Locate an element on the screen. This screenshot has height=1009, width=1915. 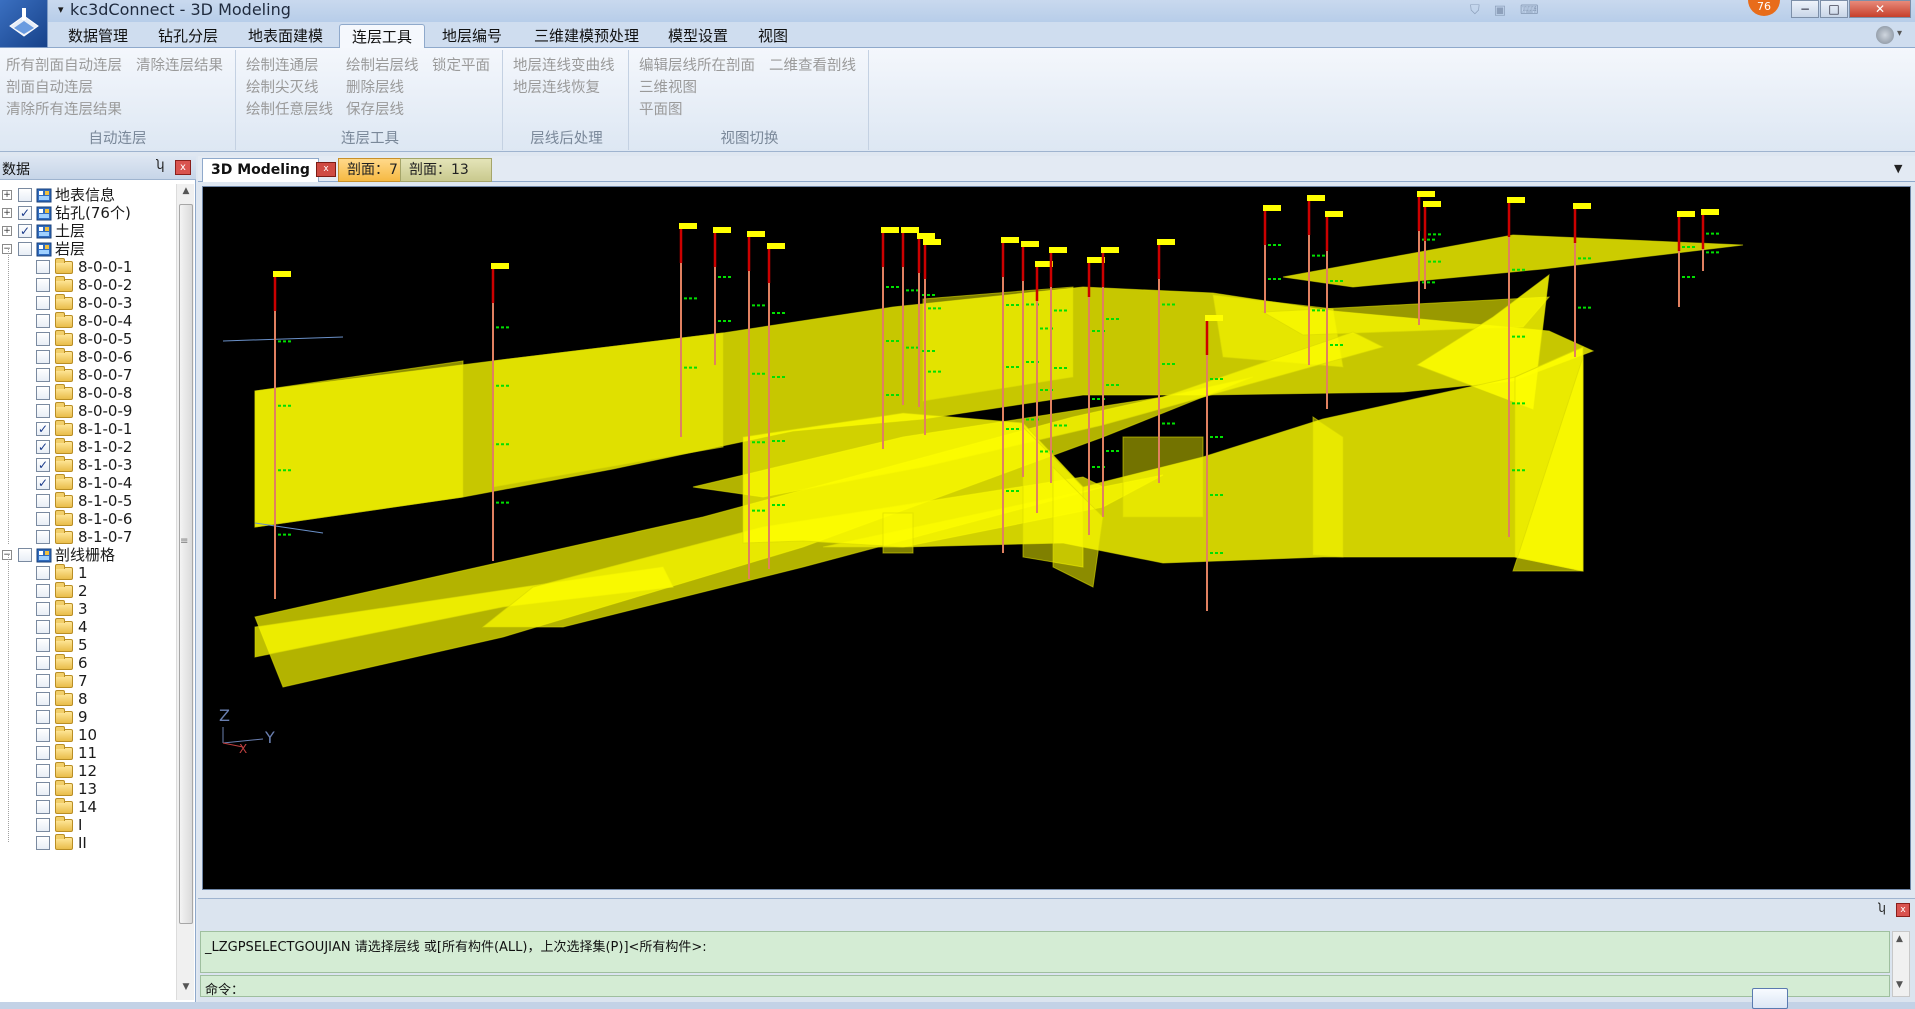
panel-close-button: x is located at coordinates (183, 167).